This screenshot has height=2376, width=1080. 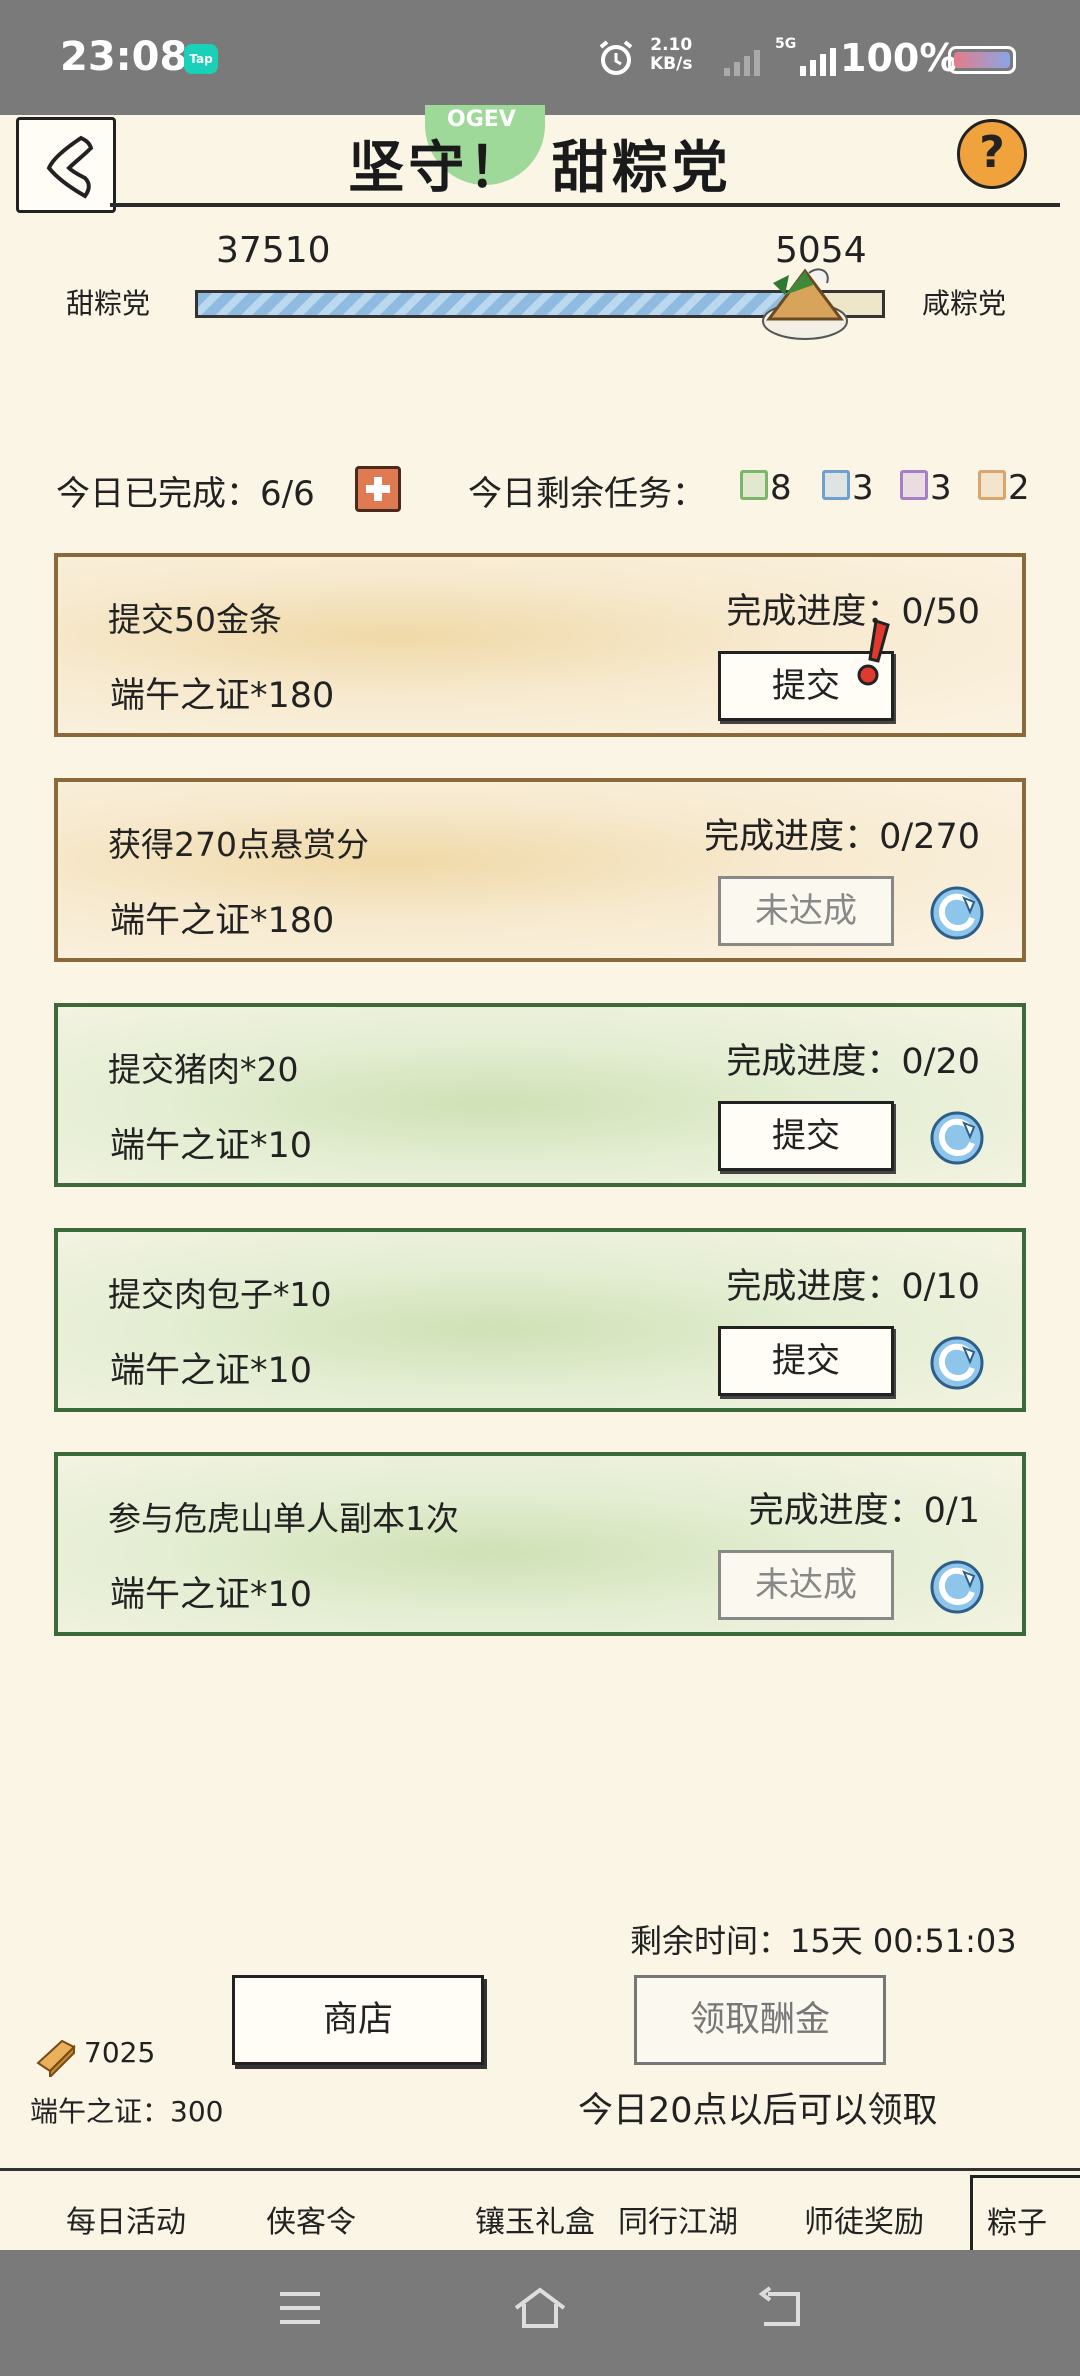 What do you see at coordinates (185, 494) in the screenshot?
I see `completed-today-label: 今日已完成：6/6` at bounding box center [185, 494].